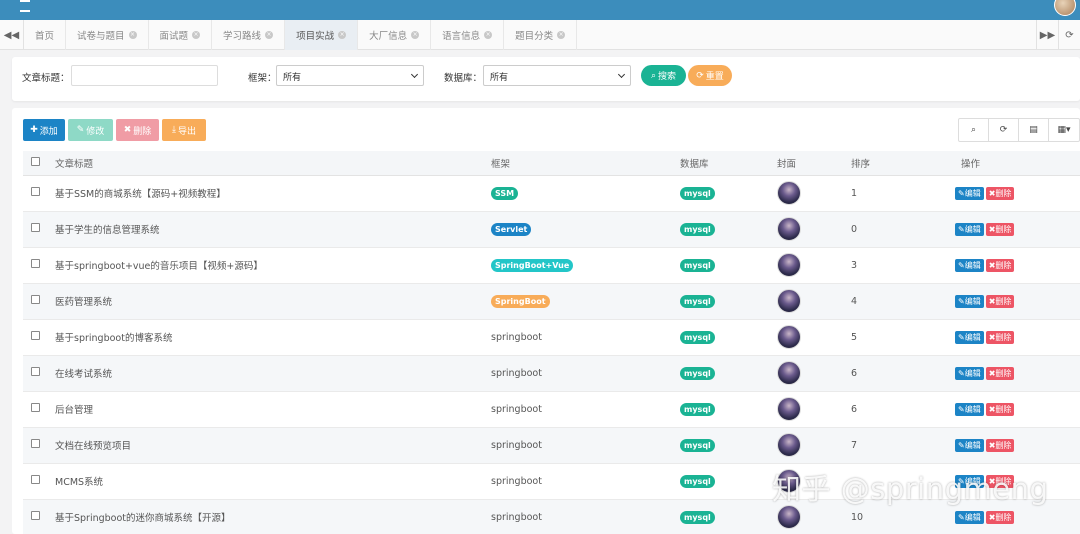 The height and width of the screenshot is (534, 1080). Describe the element at coordinates (557, 75) in the screenshot. I see `database-filter-select: 所有` at that location.